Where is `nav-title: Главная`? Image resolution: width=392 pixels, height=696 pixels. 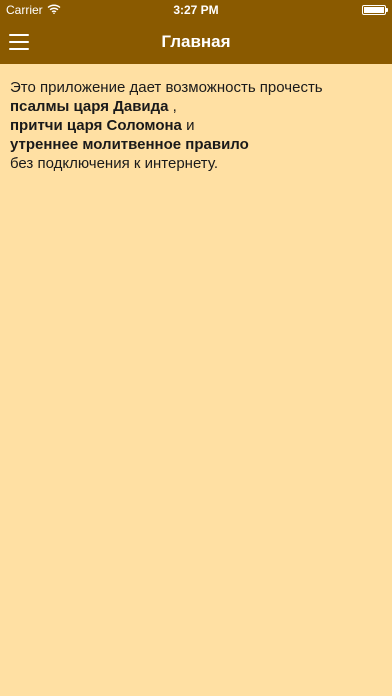
nav-title: Главная is located at coordinates (196, 41).